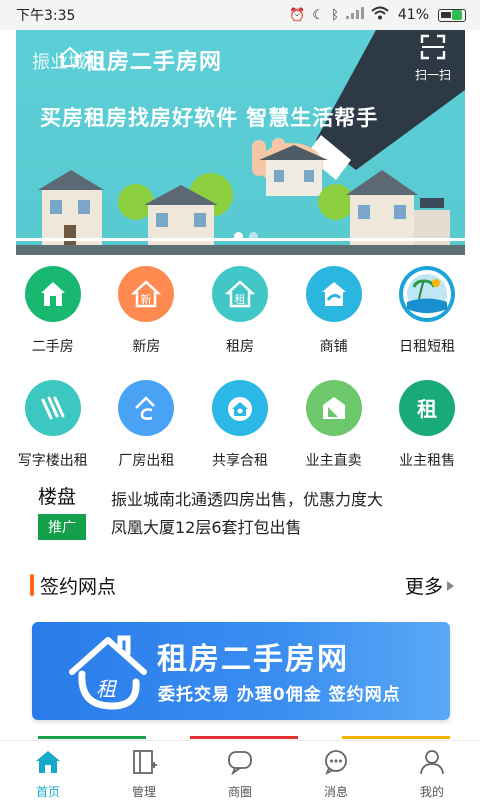 This screenshot has width=480, height=800. I want to click on status-bar: 下午3:35 ⏰ ☾ ᛒ 41%, so click(240, 15).